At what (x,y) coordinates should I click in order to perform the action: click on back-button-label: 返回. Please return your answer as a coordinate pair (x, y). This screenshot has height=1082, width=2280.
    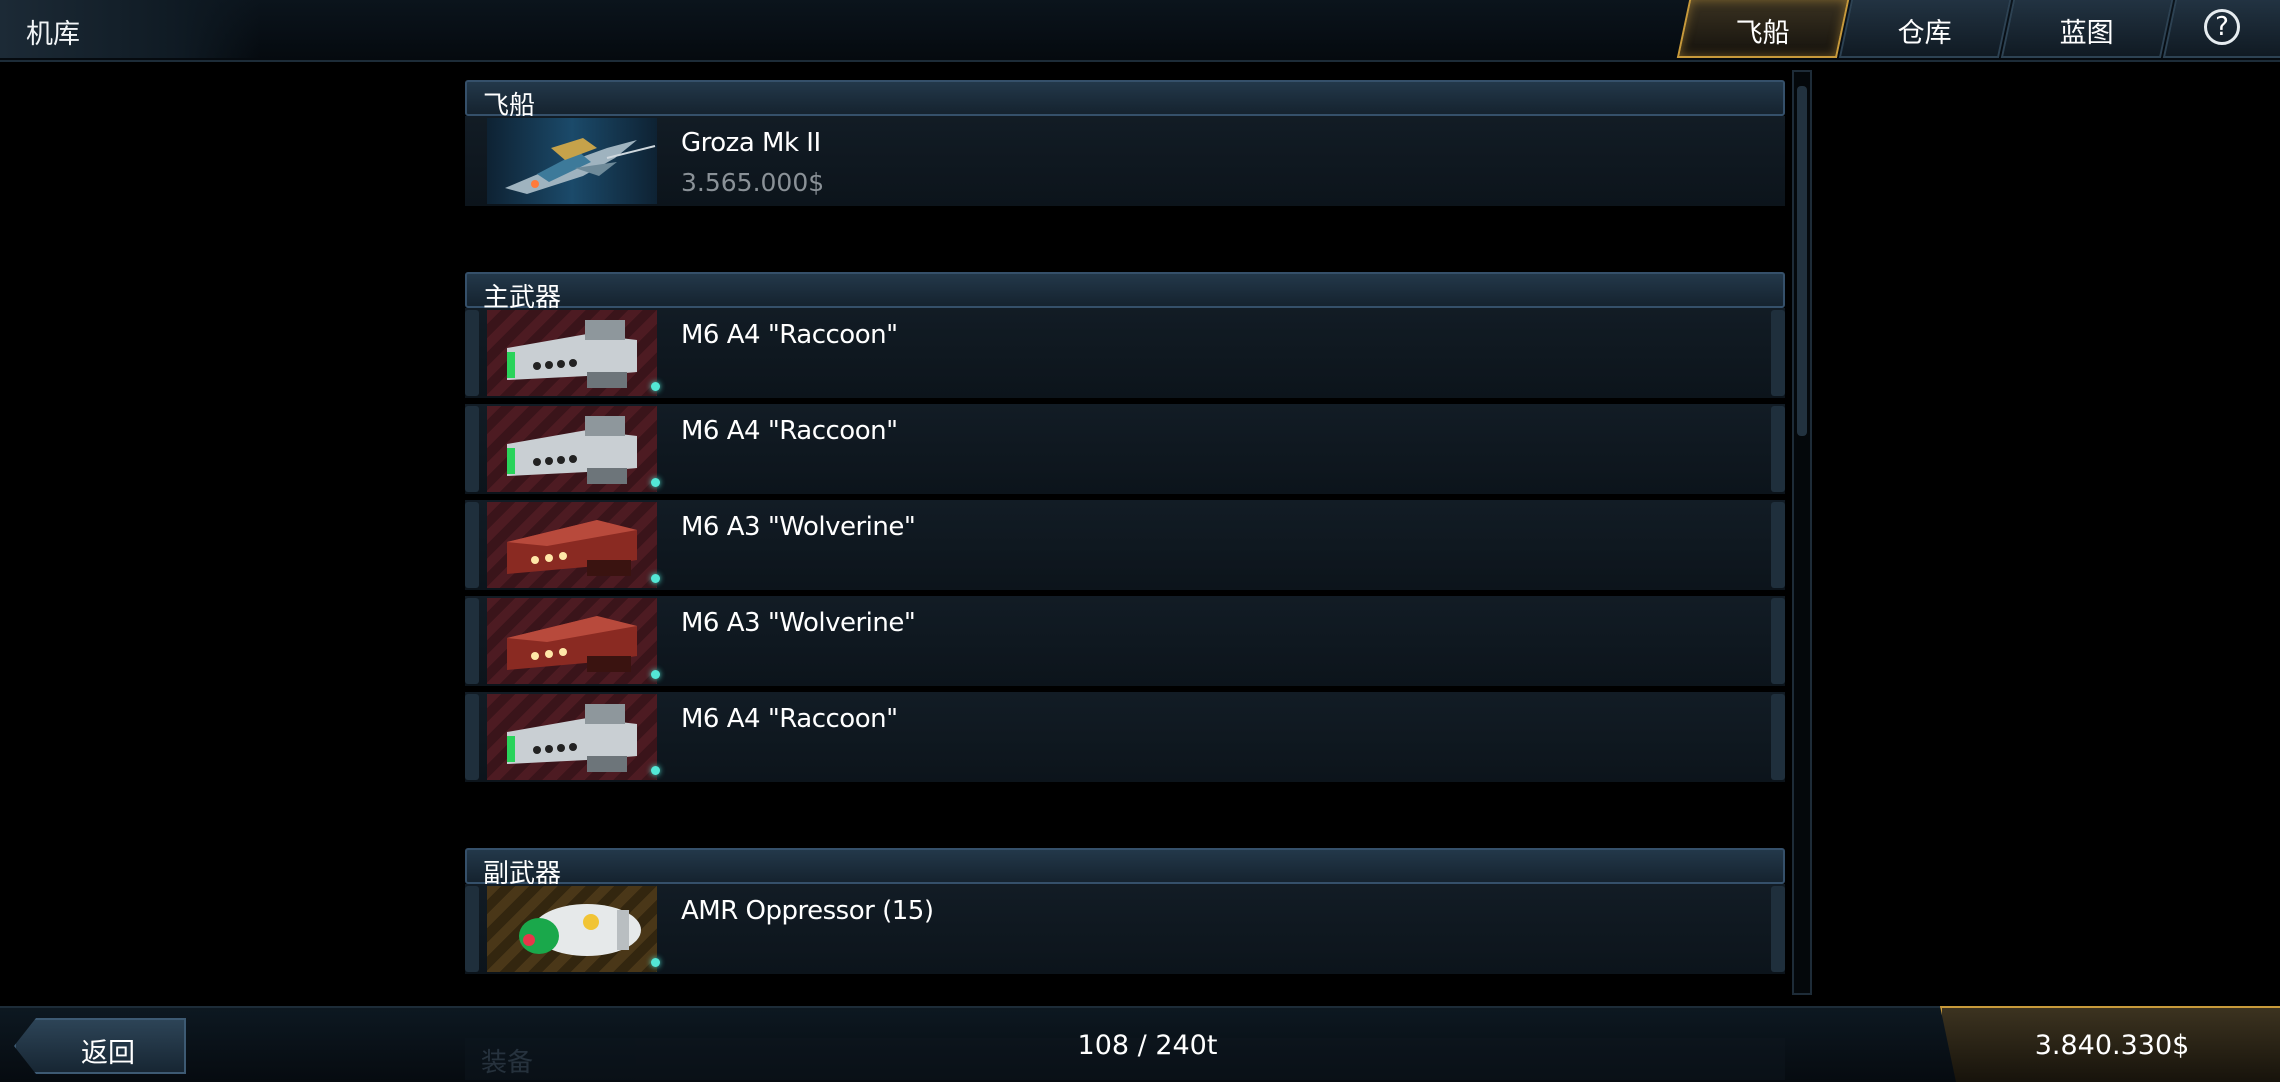
    Looking at the image, I should click on (108, 1053).